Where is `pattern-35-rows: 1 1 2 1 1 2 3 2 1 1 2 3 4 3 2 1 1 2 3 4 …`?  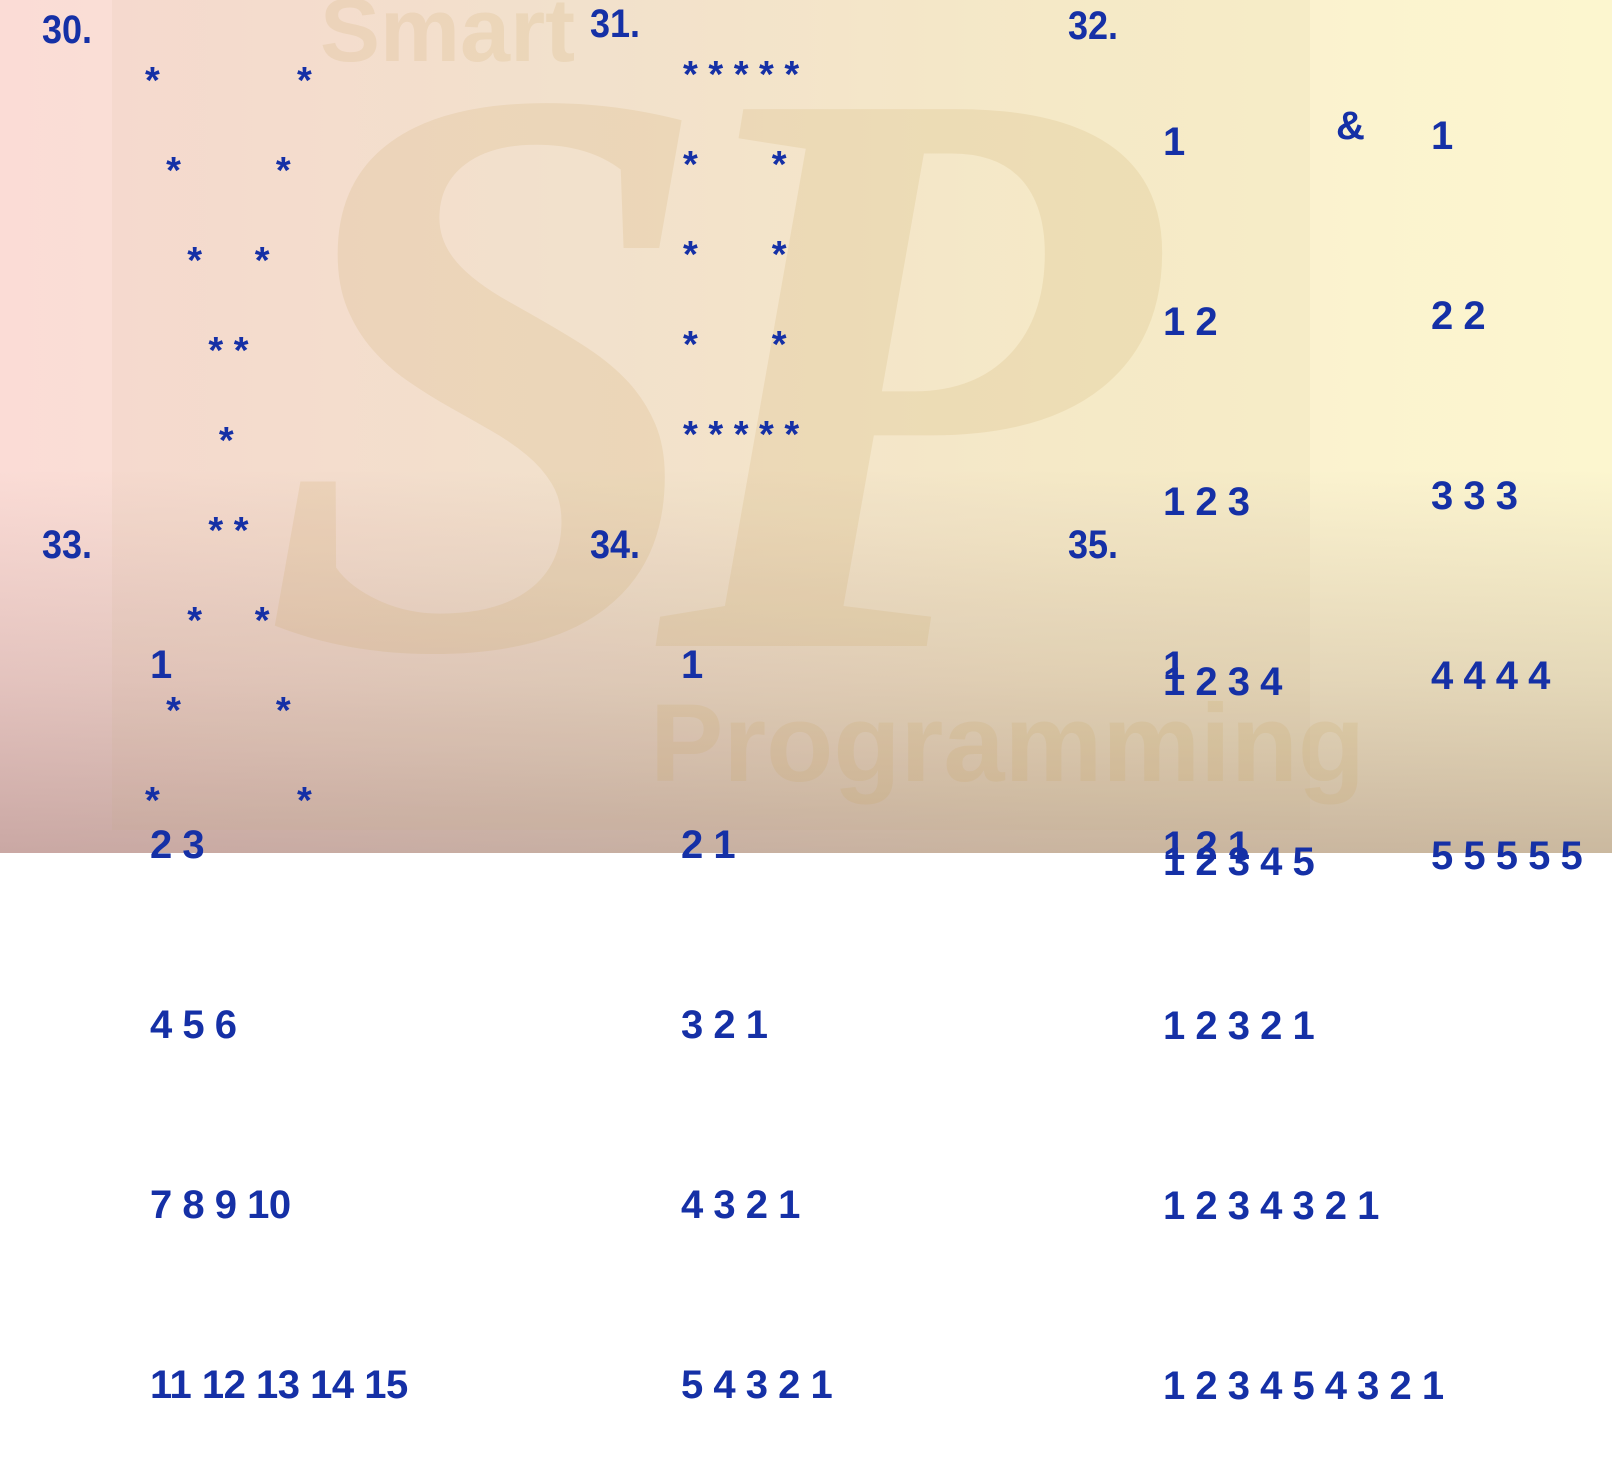
pattern-35-rows: 1 1 2 1 1 2 3 2 1 1 2 3 4 3 2 1 1 2 3 4 … is located at coordinates (1303, 996).